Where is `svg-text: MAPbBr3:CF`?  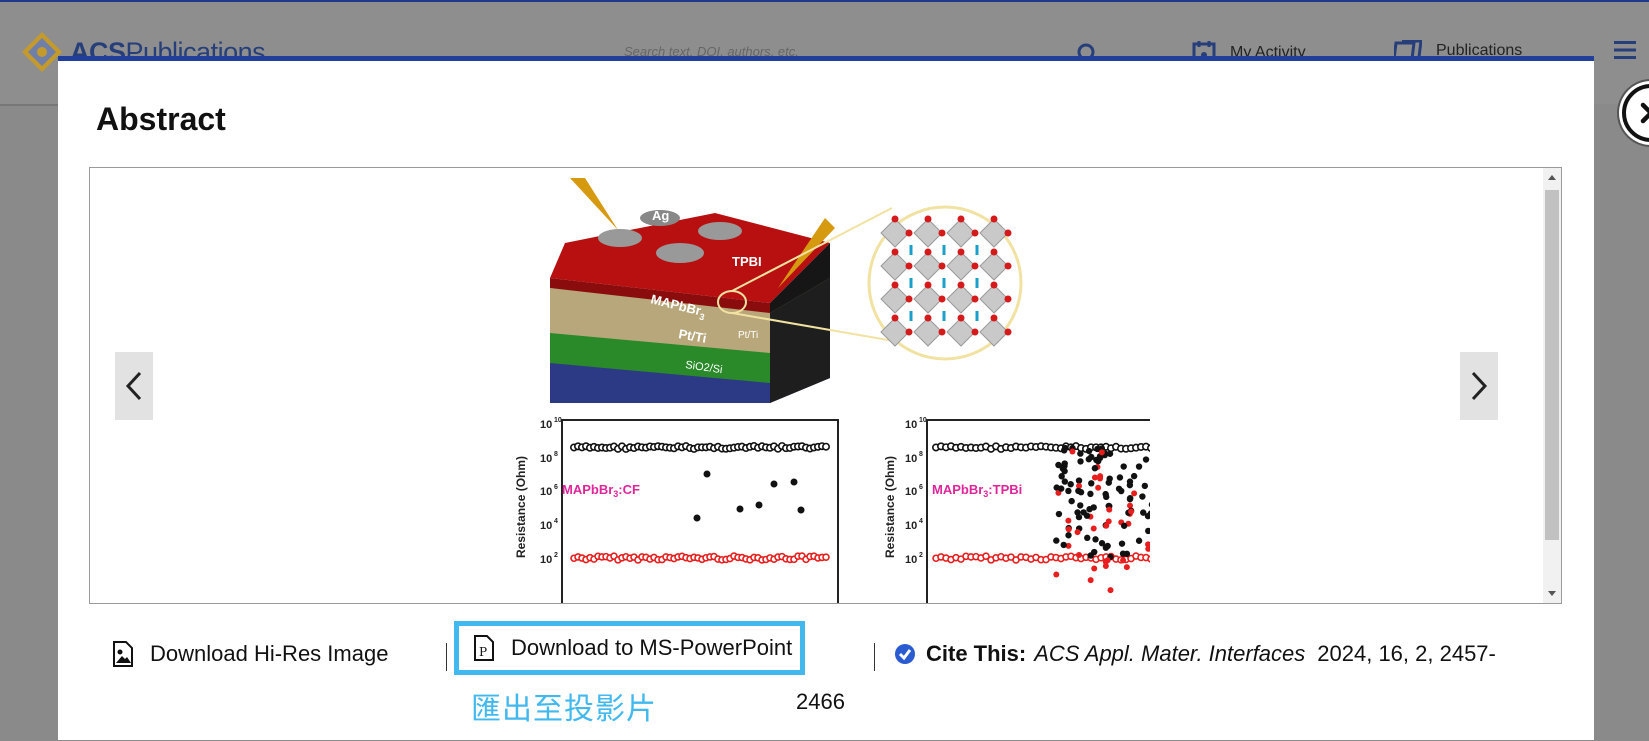 svg-text: MAPbBr3:CF is located at coordinates (601, 490).